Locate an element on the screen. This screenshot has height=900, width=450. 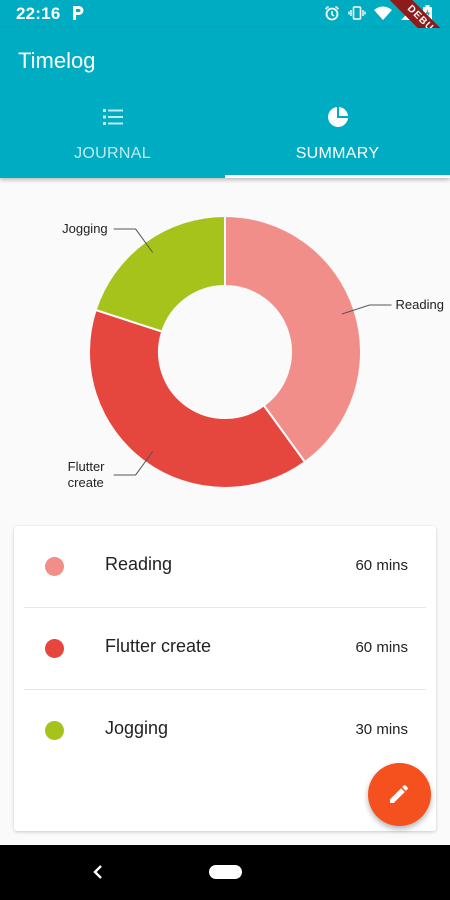
slice-label: Reading is located at coordinates (420, 304).